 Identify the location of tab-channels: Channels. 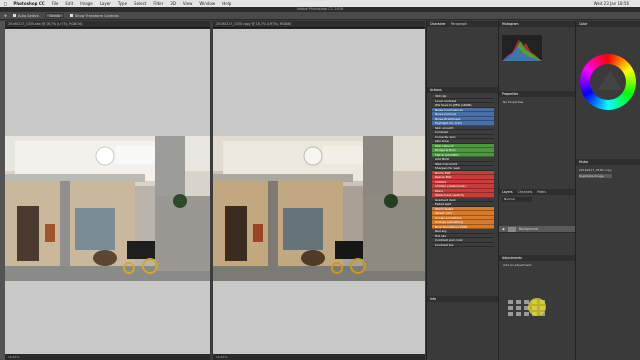
(525, 192).